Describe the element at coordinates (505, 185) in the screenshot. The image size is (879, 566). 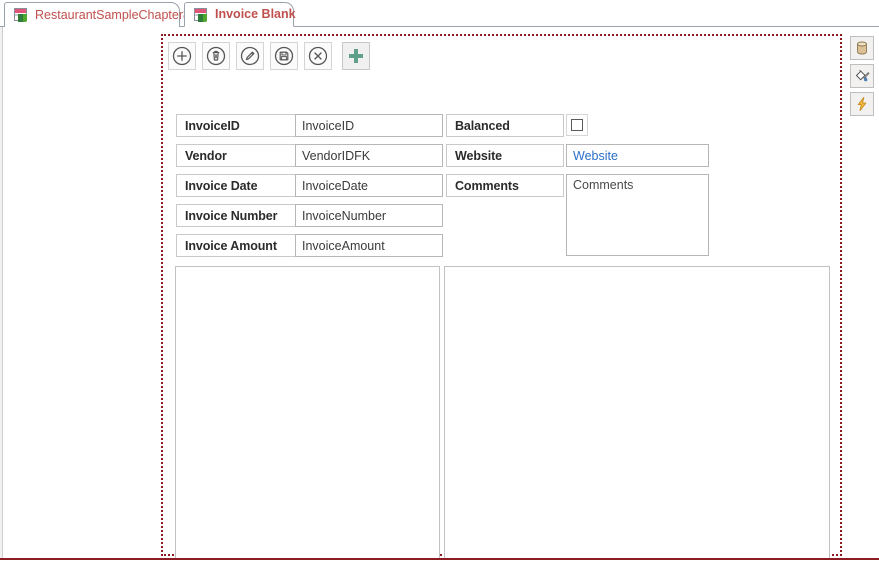
I see `label-comments: Comments` at that location.